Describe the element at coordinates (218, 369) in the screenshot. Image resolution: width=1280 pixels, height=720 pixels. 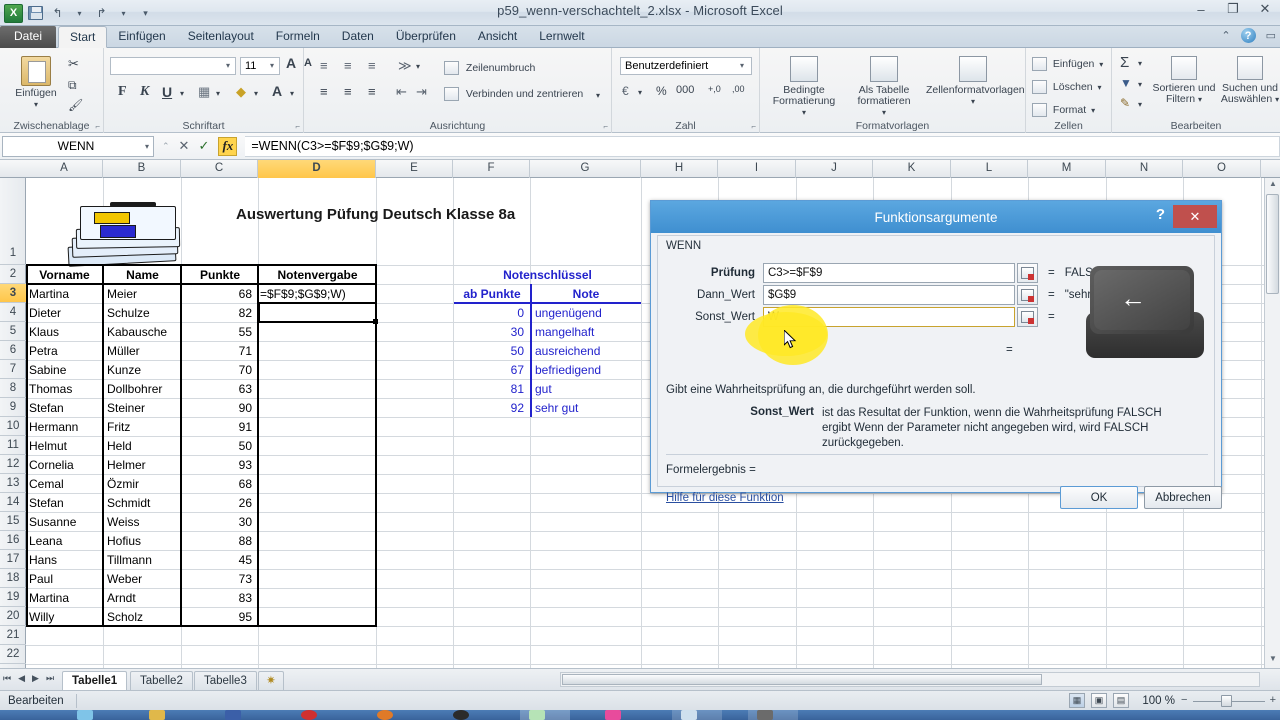
I see `cell-C7: 70` at that location.